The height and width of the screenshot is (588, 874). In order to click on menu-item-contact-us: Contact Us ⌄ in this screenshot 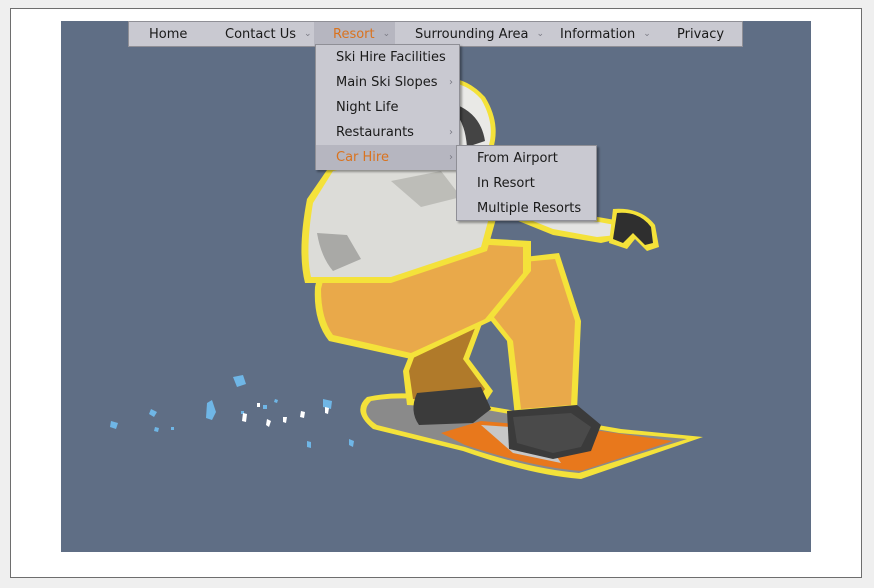, I will do `click(263, 34)`.